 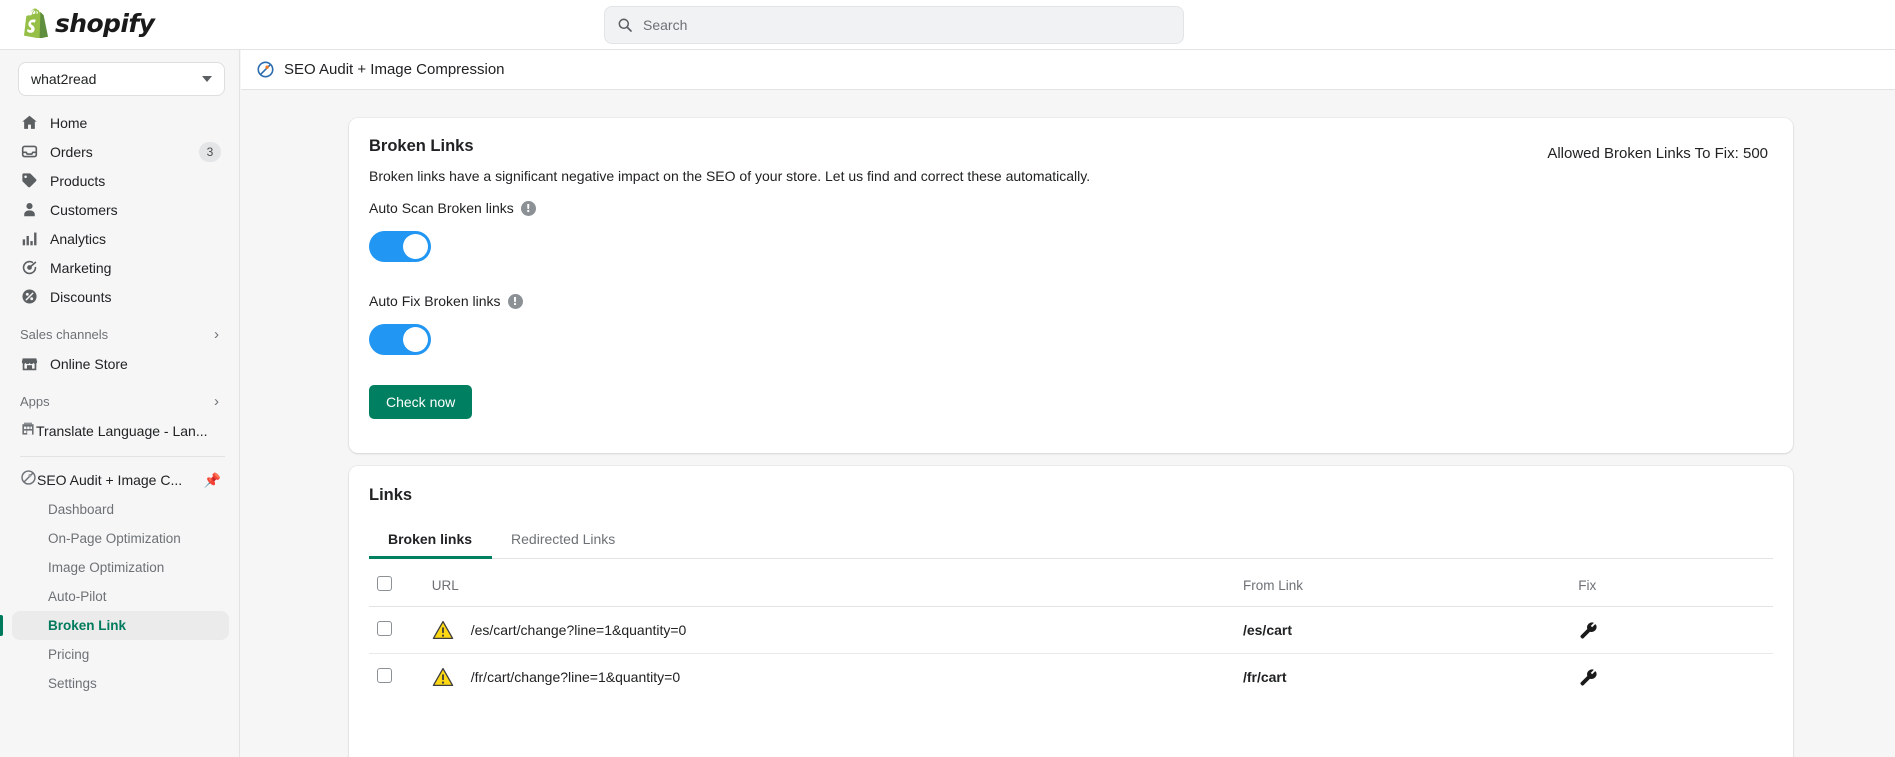 What do you see at coordinates (124, 401) in the screenshot?
I see `sidebar-section-apps: Apps ›` at bounding box center [124, 401].